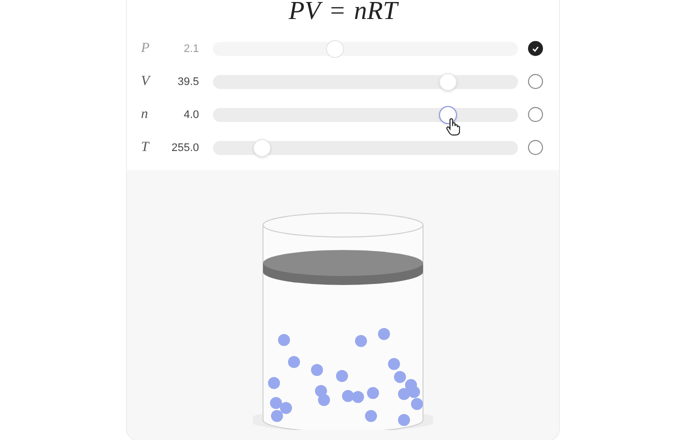  Describe the element at coordinates (145, 114) in the screenshot. I see `variable-symbol: n` at that location.